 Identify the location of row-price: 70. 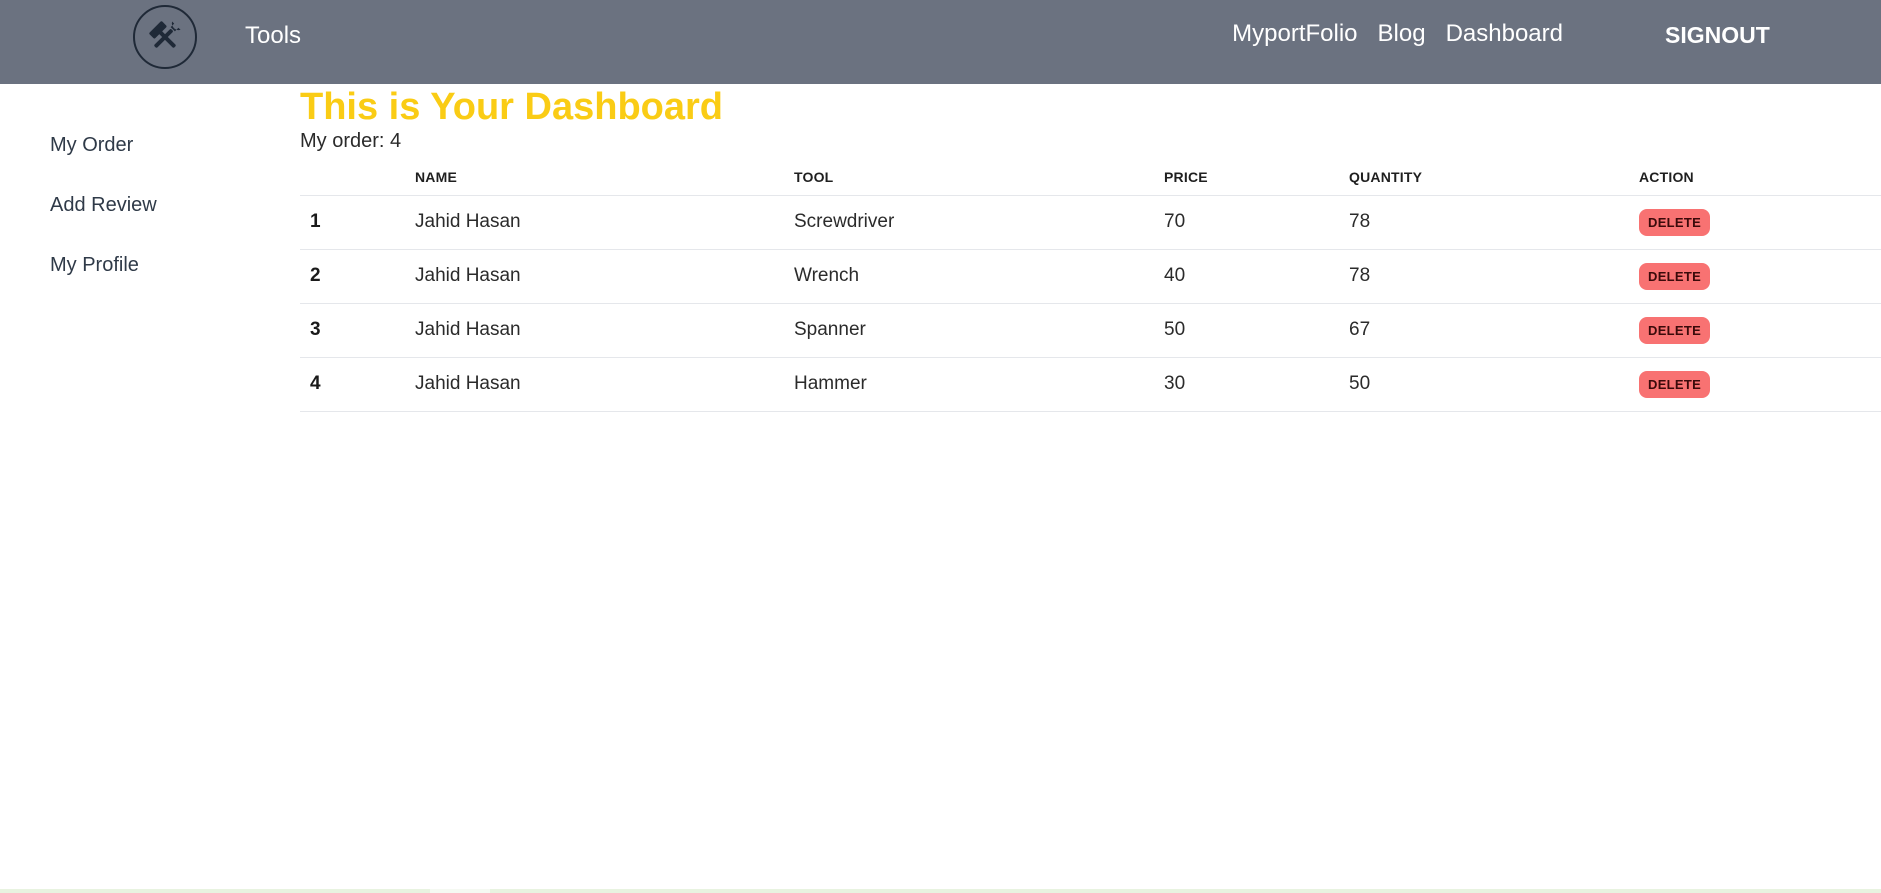
(1246, 222).